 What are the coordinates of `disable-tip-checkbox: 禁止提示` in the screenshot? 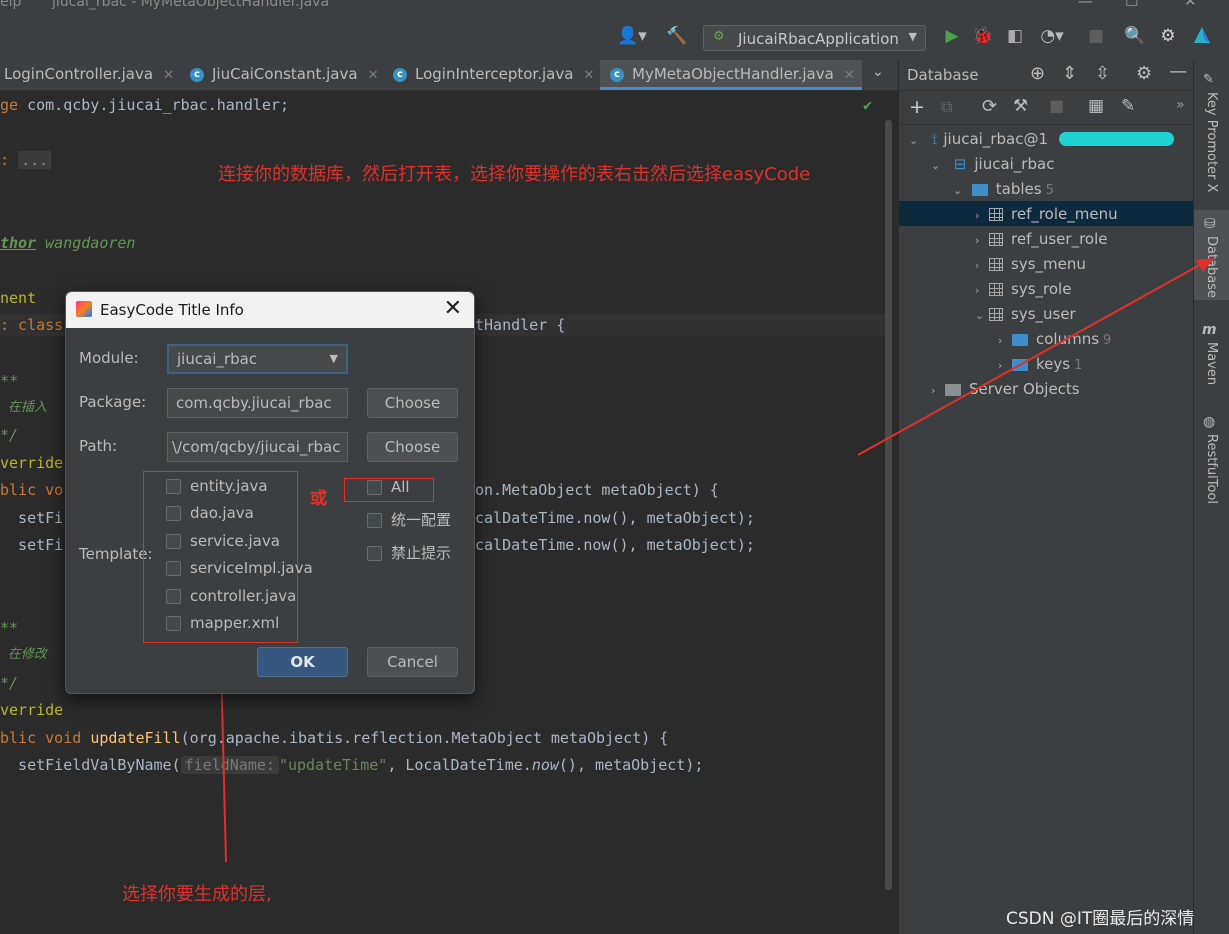 It's located at (409, 554).